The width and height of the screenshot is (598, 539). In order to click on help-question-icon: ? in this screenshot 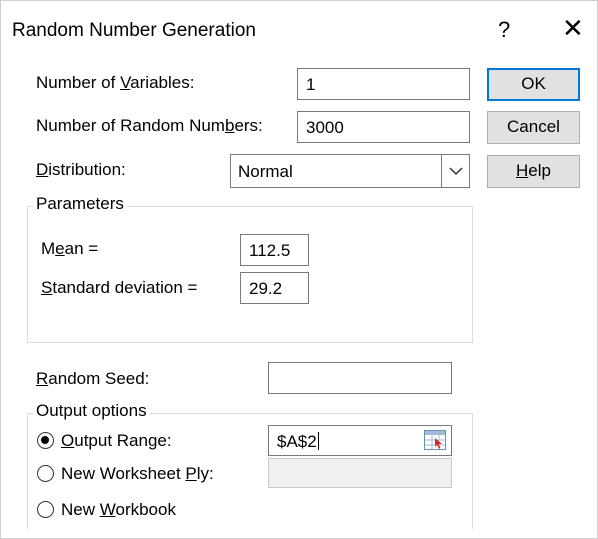, I will do `click(504, 30)`.